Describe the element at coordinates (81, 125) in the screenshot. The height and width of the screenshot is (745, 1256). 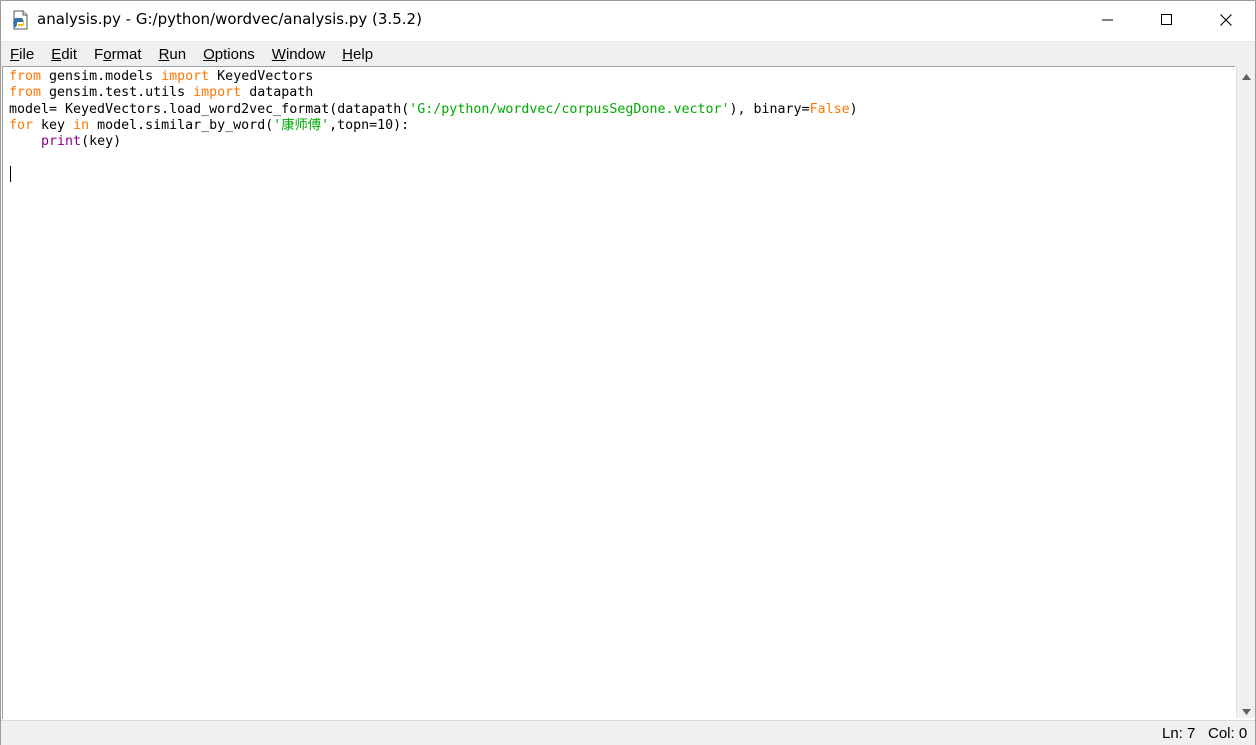
I see `code-token: in` at that location.